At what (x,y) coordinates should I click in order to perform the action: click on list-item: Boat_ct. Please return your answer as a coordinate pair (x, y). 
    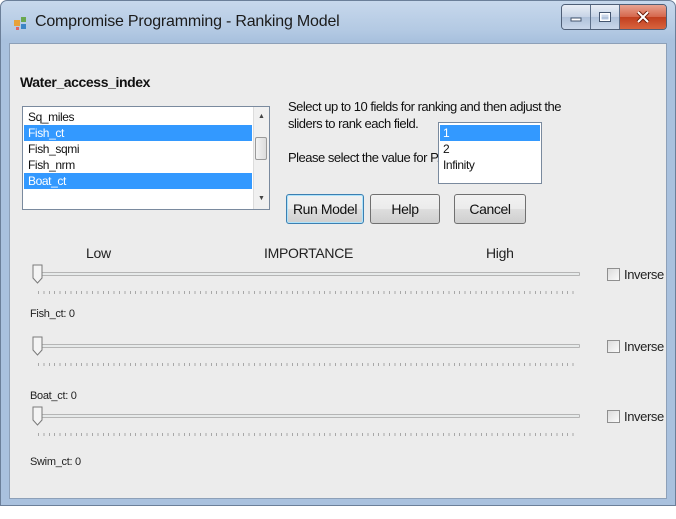
    Looking at the image, I should click on (138, 181).